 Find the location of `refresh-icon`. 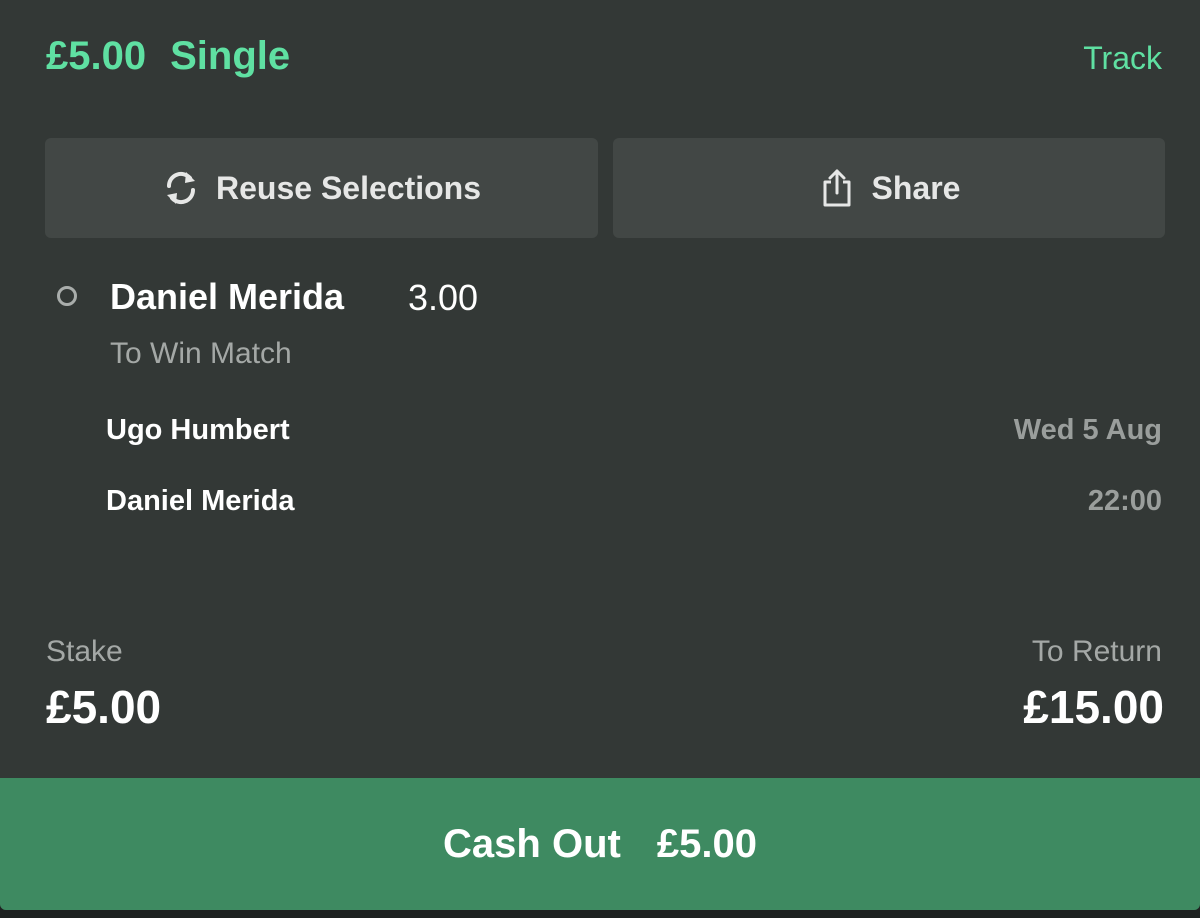

refresh-icon is located at coordinates (181, 188).